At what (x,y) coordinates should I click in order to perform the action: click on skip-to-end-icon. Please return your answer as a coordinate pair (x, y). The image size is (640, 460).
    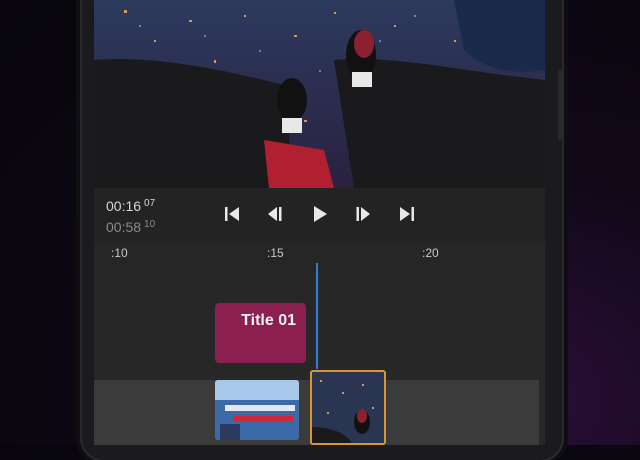
    Looking at the image, I should click on (407, 214).